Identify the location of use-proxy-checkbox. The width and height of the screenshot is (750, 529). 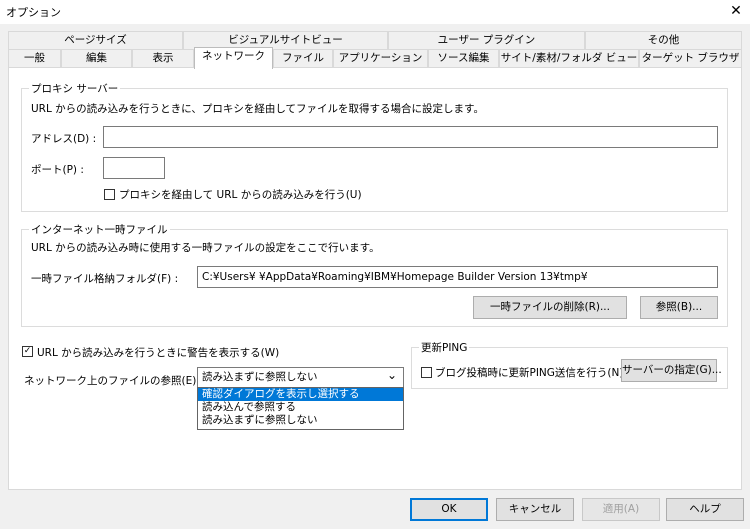
(109, 194).